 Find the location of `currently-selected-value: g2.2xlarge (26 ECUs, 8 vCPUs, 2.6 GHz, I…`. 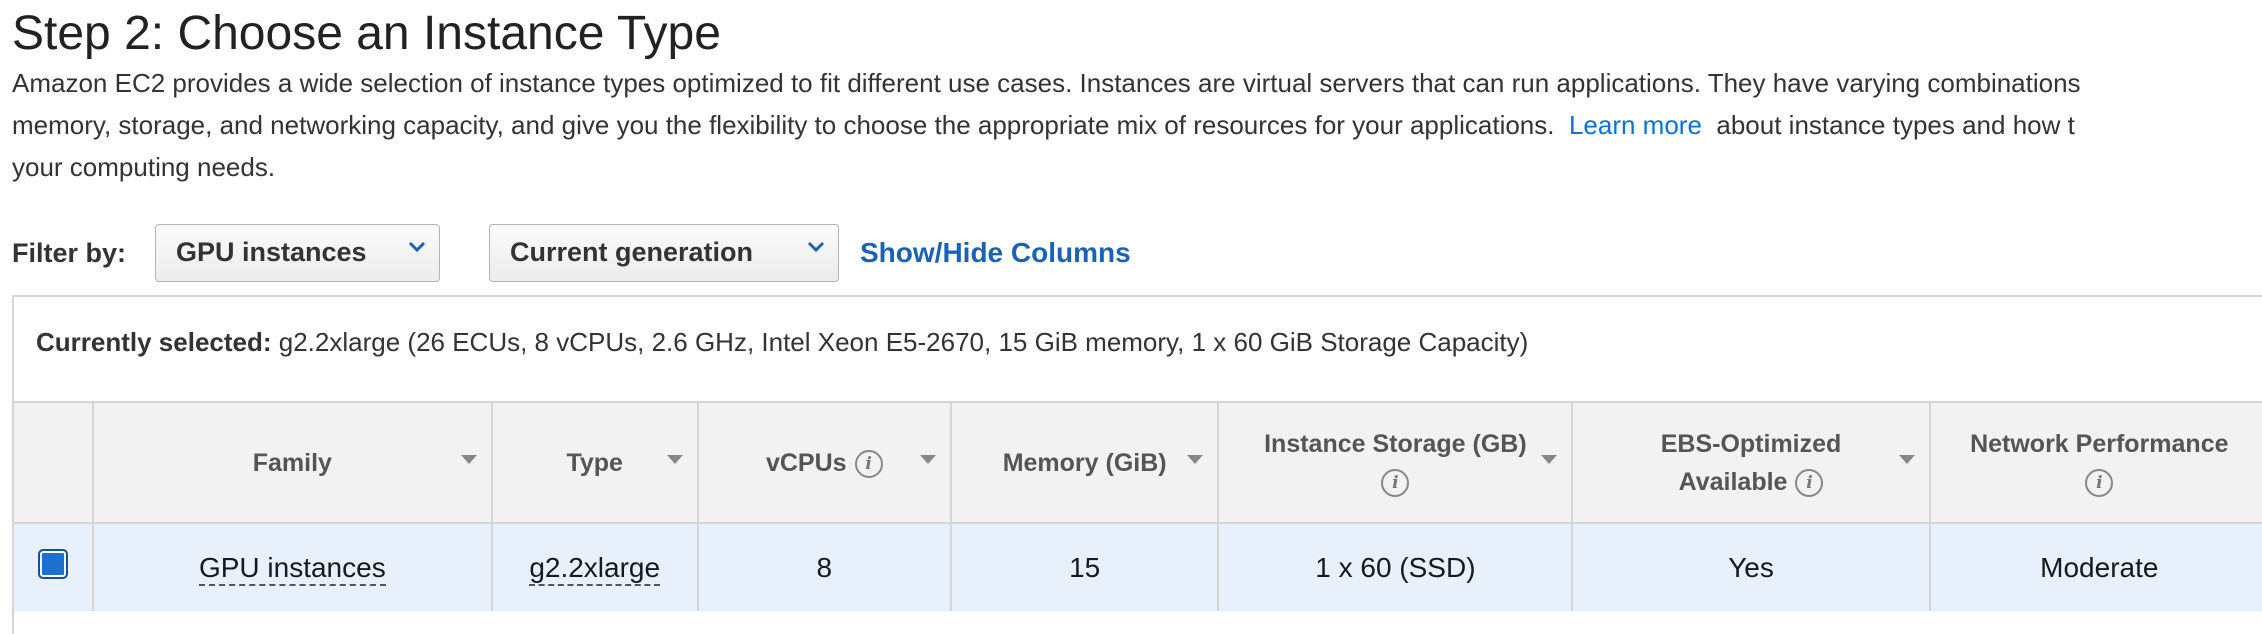

currently-selected-value: g2.2xlarge (26 ECUs, 8 vCPUs, 2.6 GHz, I… is located at coordinates (903, 342).